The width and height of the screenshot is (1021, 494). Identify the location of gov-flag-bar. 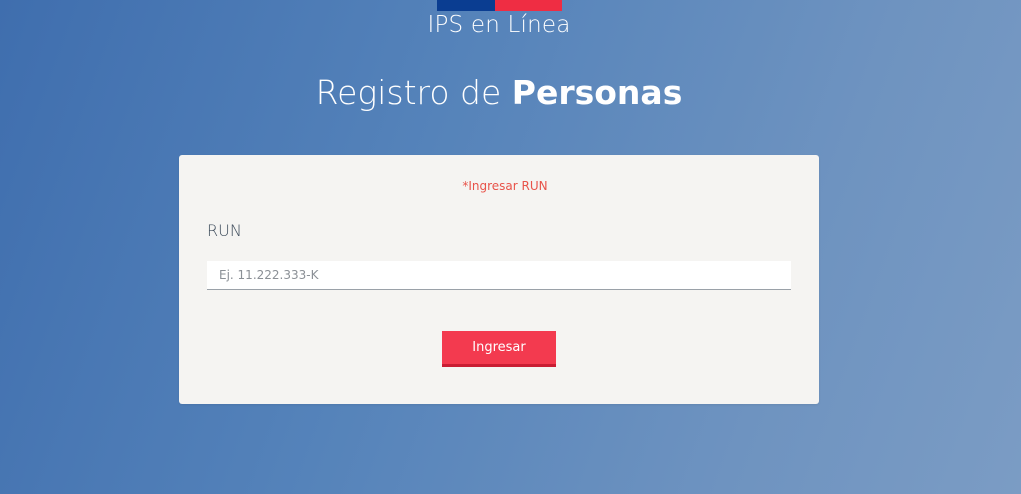
(499, 5).